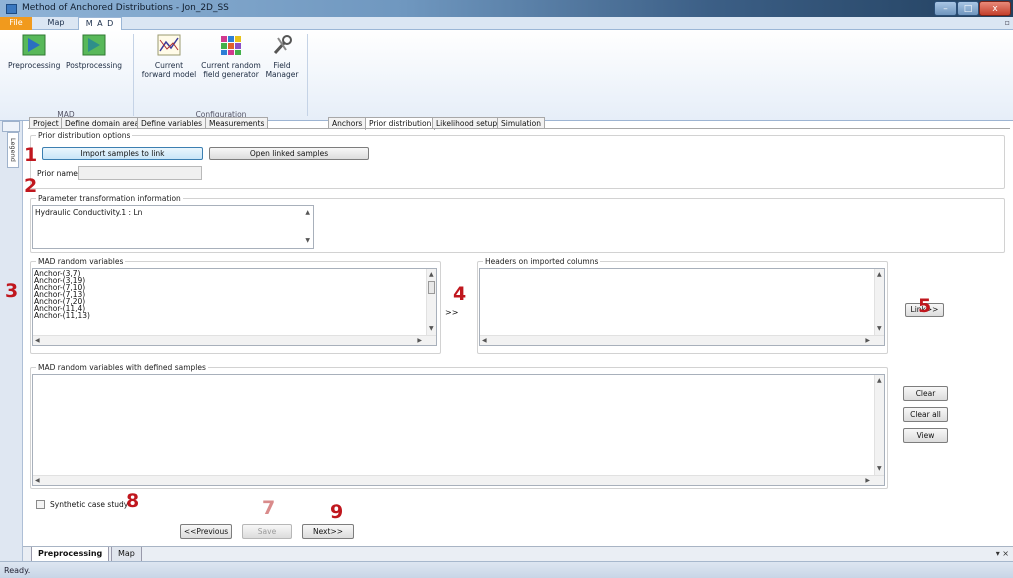 The height and width of the screenshot is (578, 1013). Describe the element at coordinates (17, 570) in the screenshot. I see `status-text: Ready.` at that location.